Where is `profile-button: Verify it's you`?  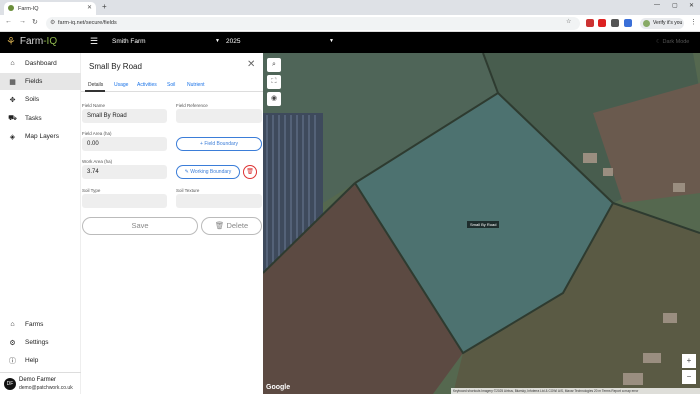 profile-button: Verify it's you is located at coordinates (662, 23).